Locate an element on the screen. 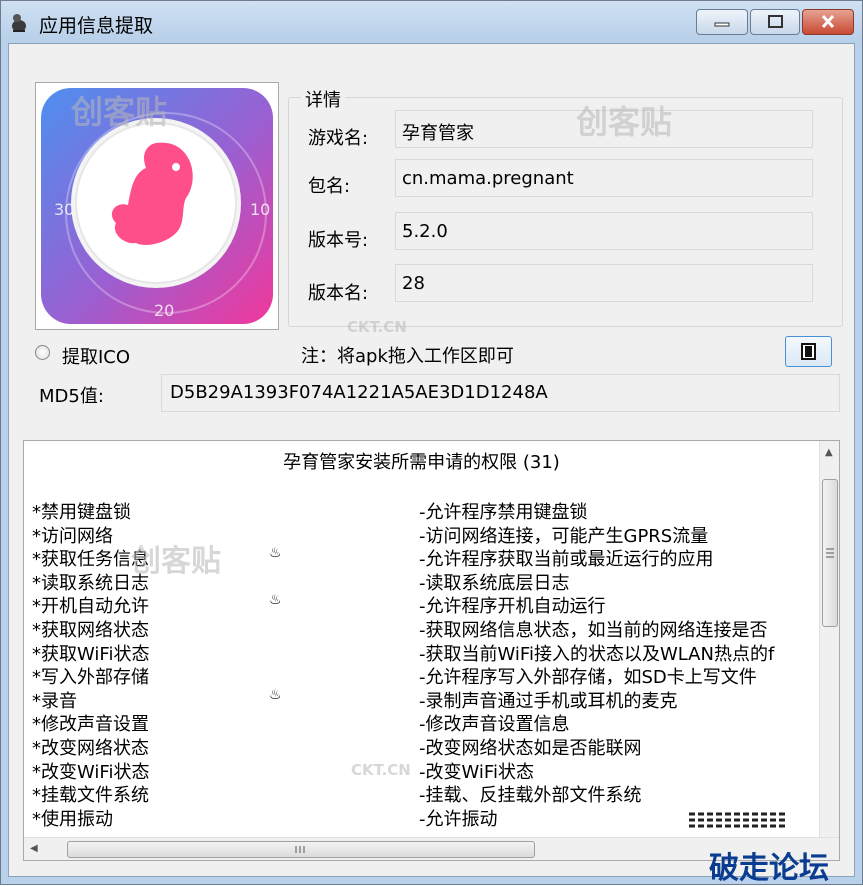  md5-label: MD5值: is located at coordinates (71, 396).